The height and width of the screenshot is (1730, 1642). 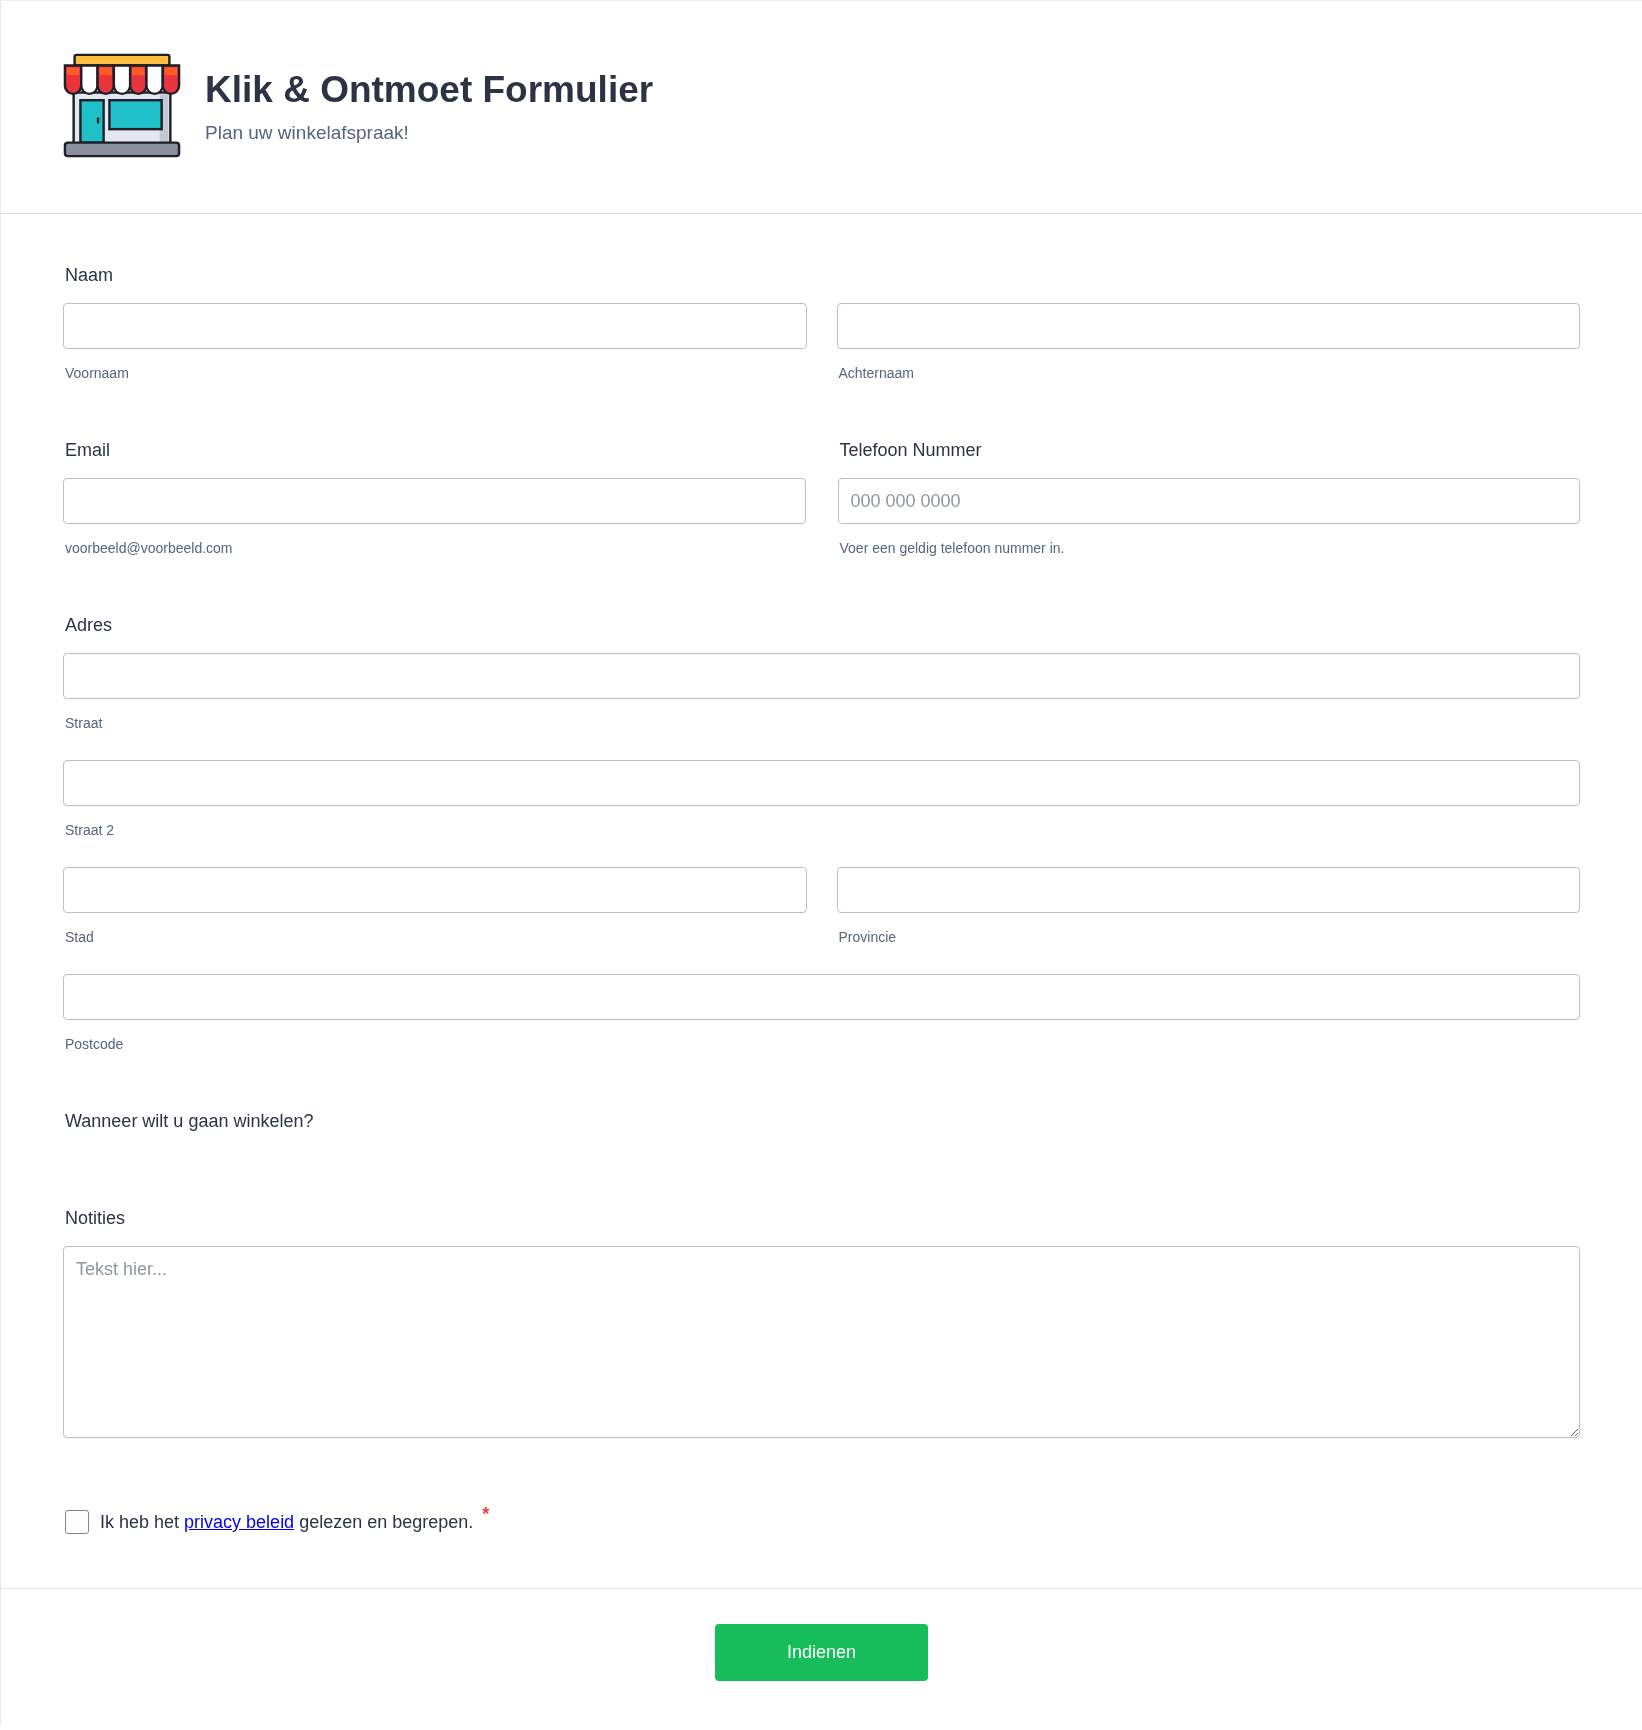 What do you see at coordinates (83, 723) in the screenshot?
I see `field-hint: Straat` at bounding box center [83, 723].